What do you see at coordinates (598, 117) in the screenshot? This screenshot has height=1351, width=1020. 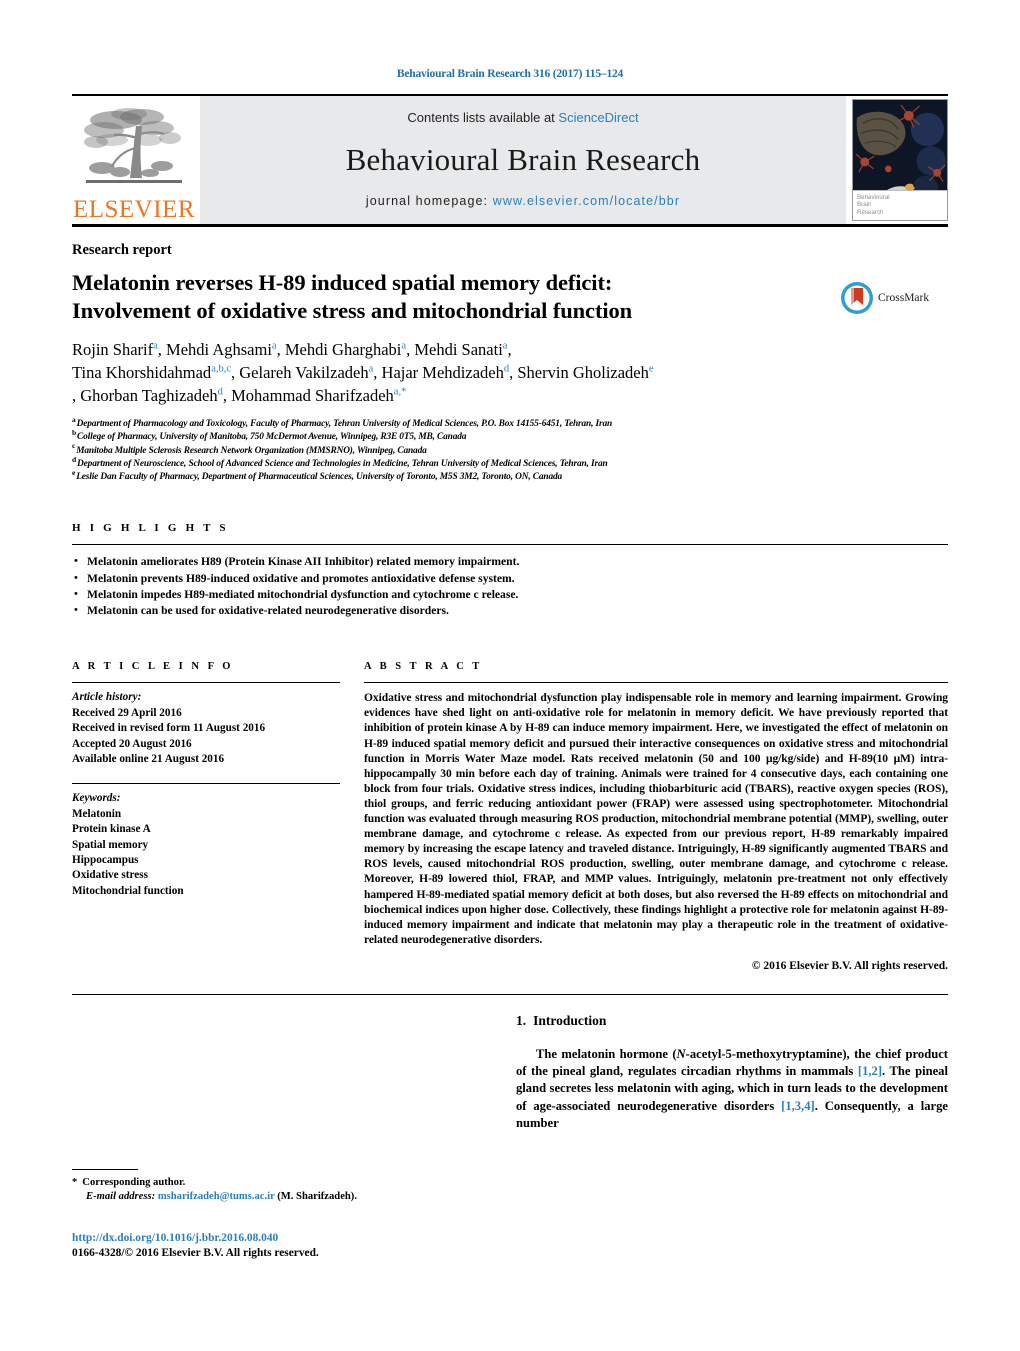 I see `sciencedirect-link: ScienceDirect` at bounding box center [598, 117].